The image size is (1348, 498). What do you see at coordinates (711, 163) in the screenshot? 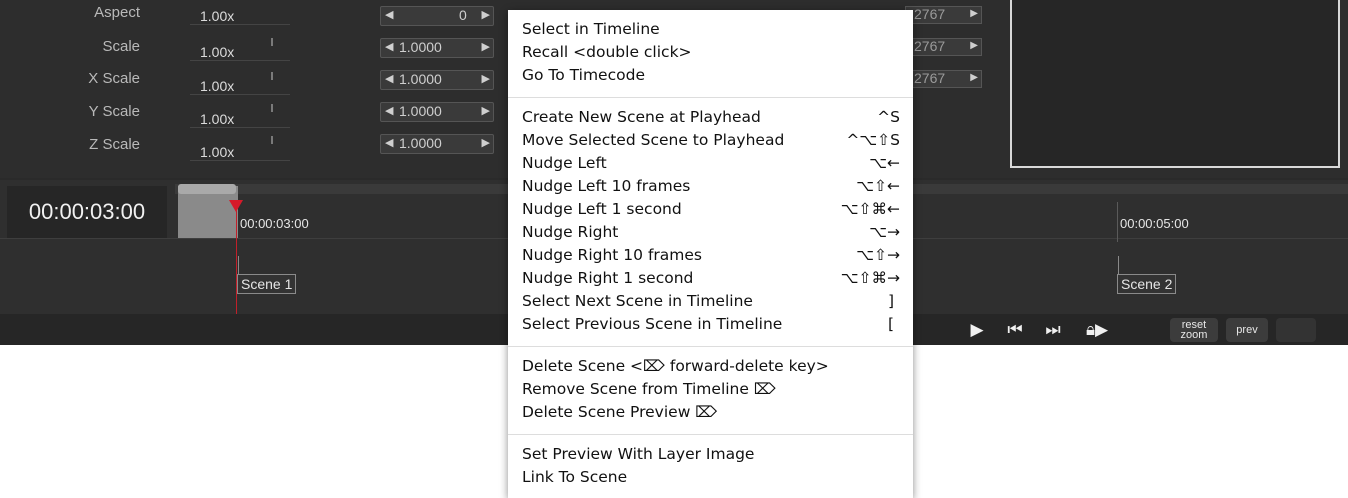
I see `menu-item-nudge-left: Nudge Left ⌥←` at bounding box center [711, 163].